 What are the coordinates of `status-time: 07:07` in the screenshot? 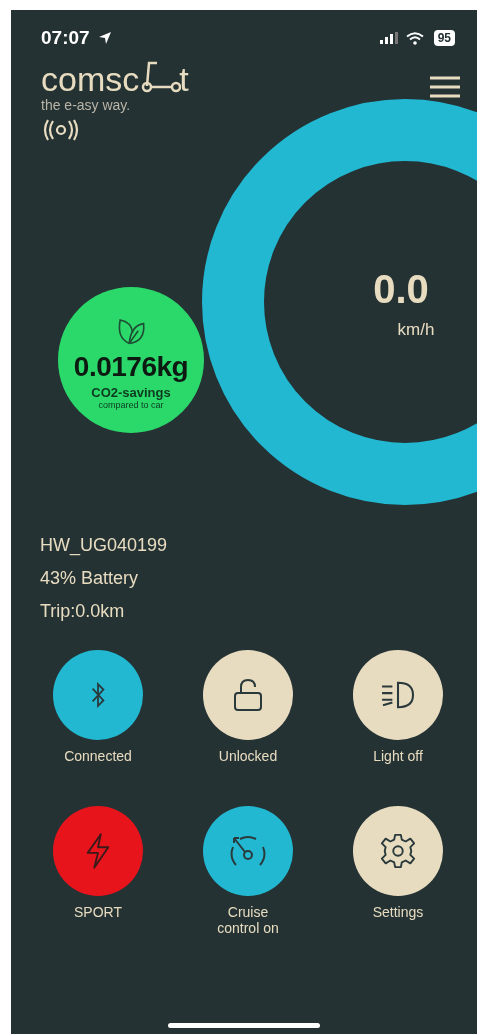 It's located at (65, 38).